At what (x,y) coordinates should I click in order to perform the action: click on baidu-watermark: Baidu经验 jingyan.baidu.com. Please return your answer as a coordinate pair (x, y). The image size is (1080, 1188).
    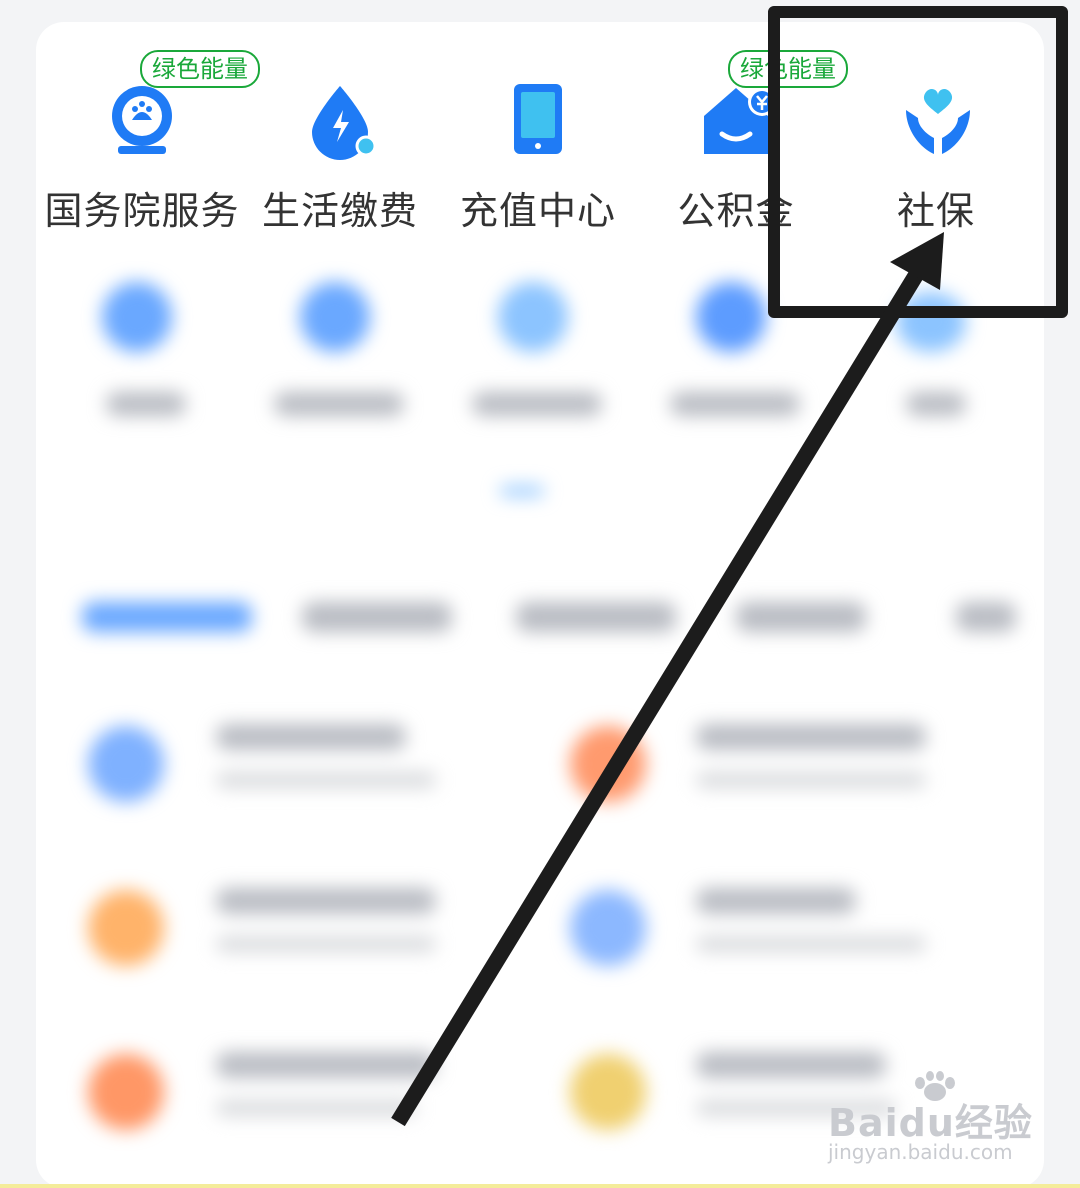
    Looking at the image, I should click on (938, 1120).